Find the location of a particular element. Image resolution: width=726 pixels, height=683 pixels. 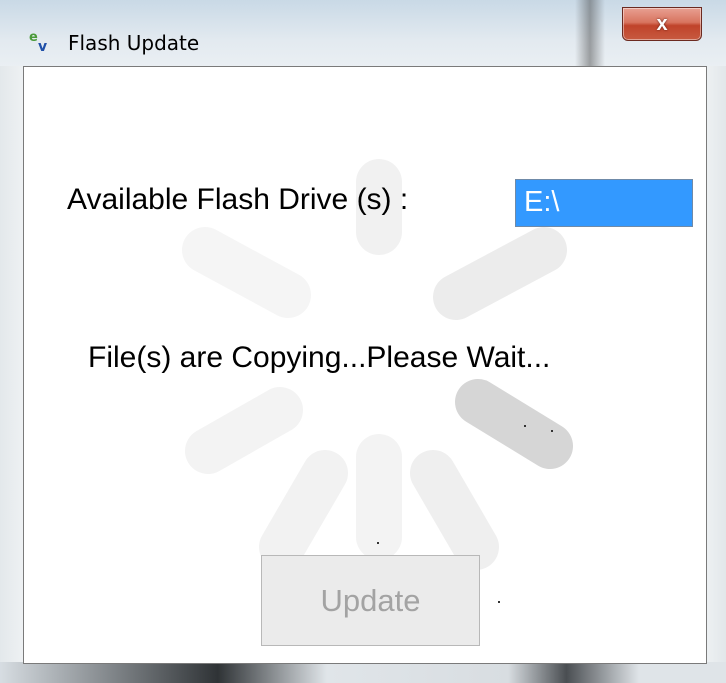

close-icon: x is located at coordinates (662, 23).